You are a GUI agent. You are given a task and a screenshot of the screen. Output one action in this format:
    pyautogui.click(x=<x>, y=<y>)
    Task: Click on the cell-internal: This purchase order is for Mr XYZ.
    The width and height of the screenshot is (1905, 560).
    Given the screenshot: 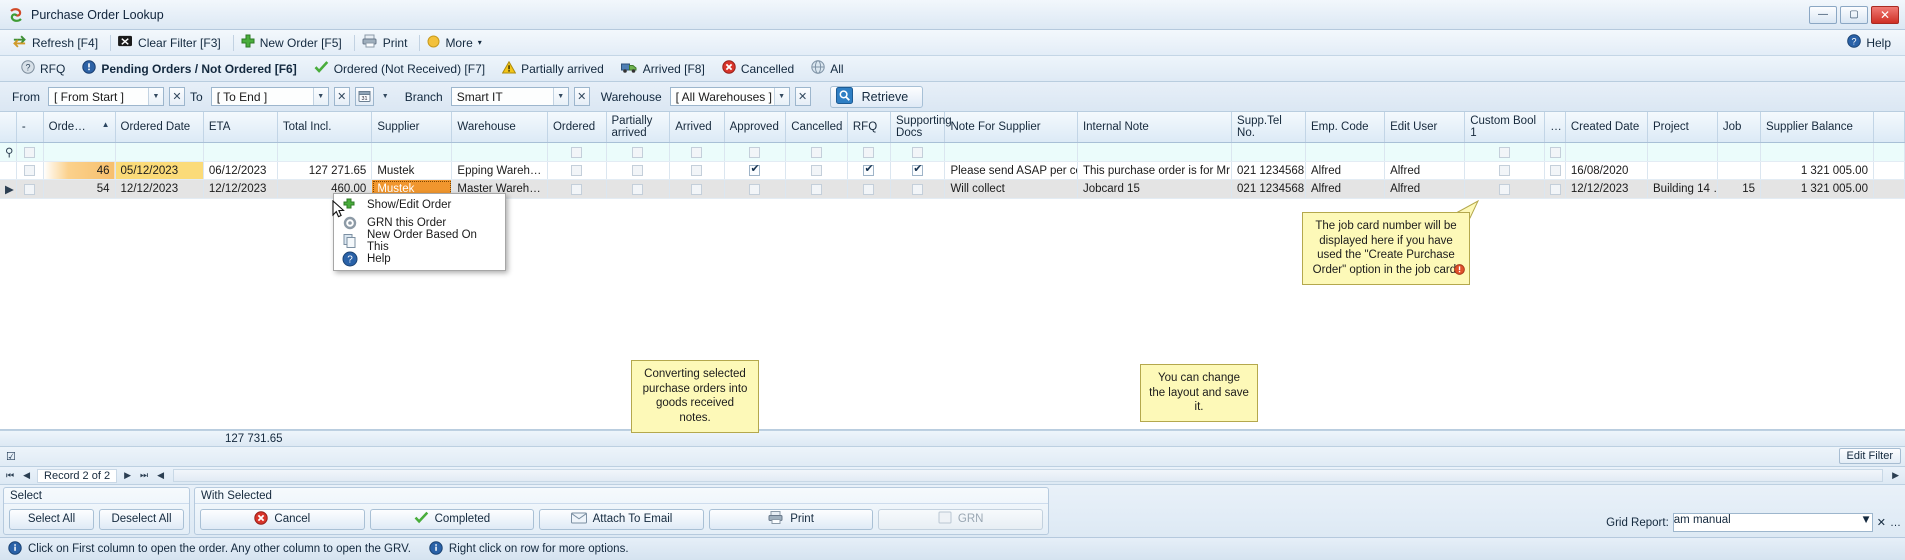 What is the action you would take?
    pyautogui.click(x=1155, y=171)
    